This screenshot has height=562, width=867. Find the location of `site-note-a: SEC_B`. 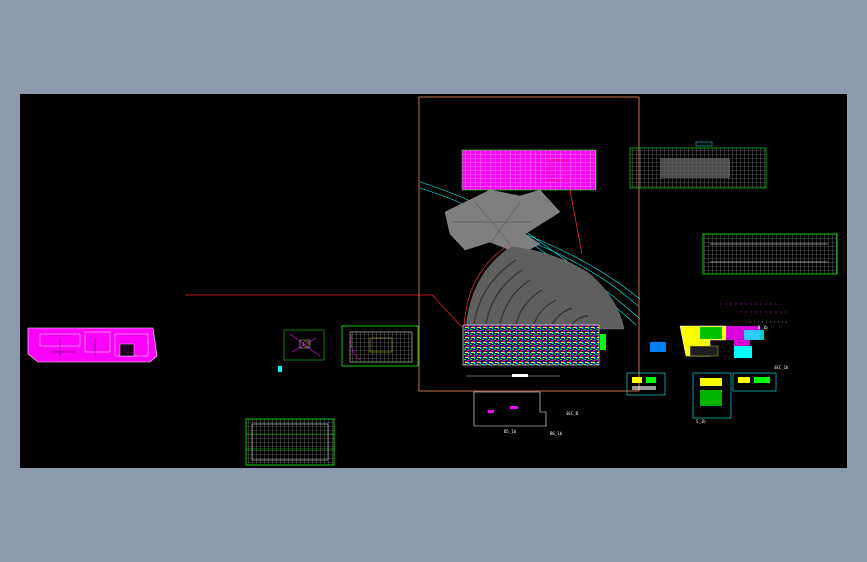

site-note-a: SEC_B is located at coordinates (572, 413).